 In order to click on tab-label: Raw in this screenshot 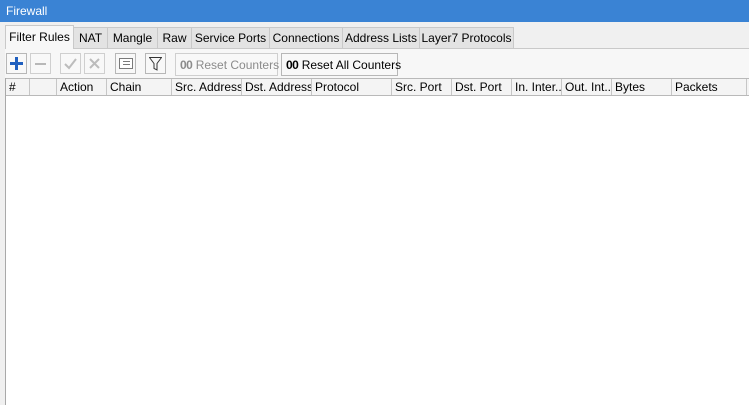, I will do `click(174, 38)`.